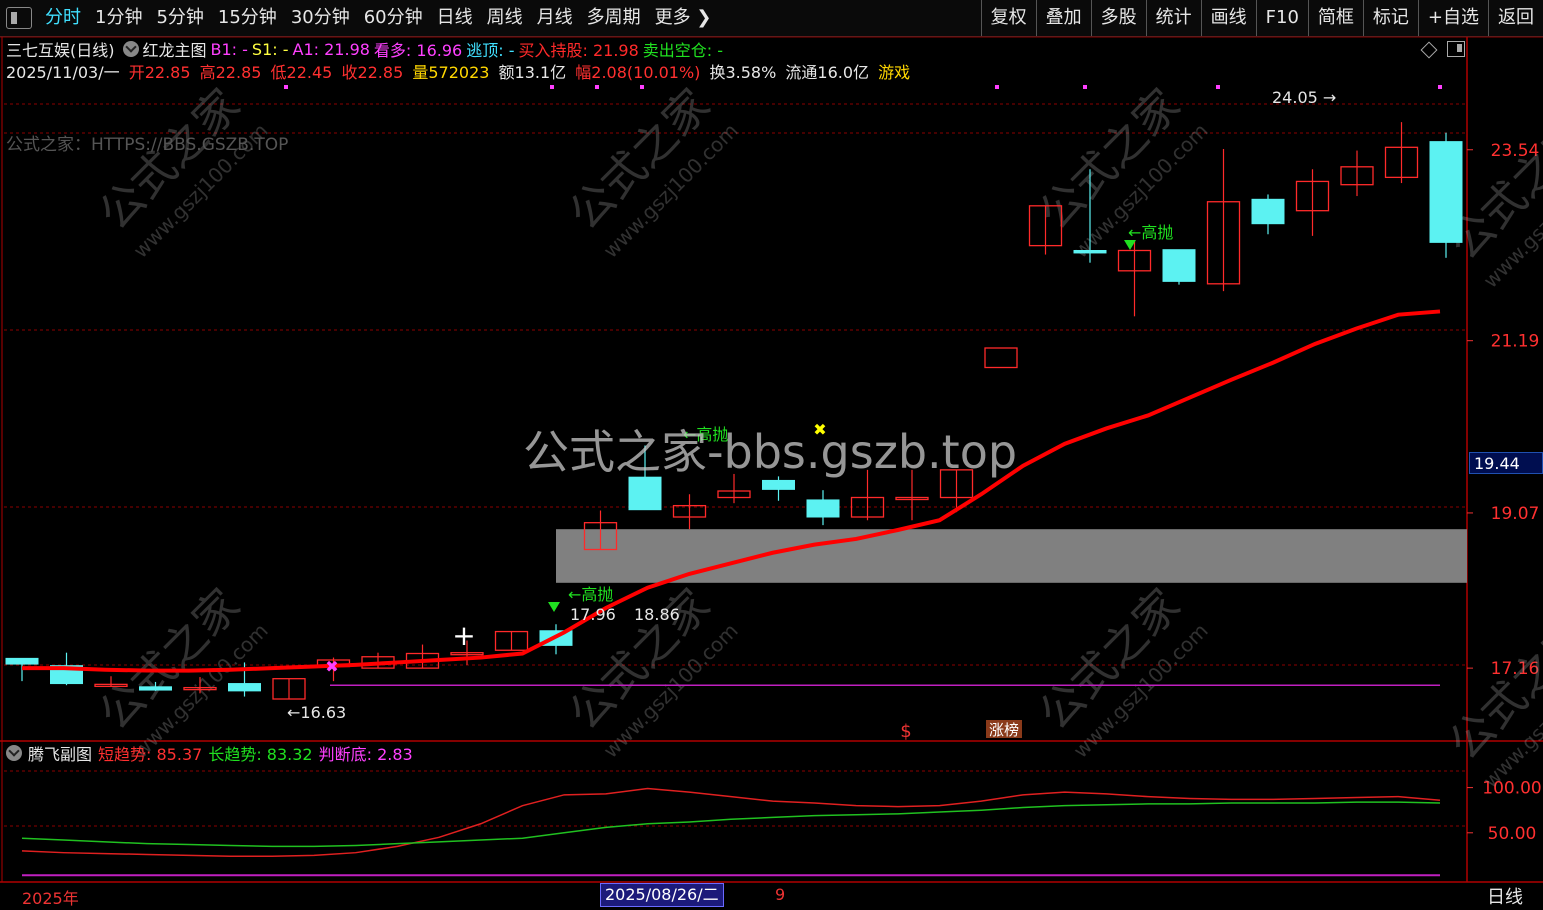 The width and height of the screenshot is (1543, 910). Describe the element at coordinates (662, 895) in the screenshot. I see `date-cursor-label: 2025/08/26/二` at that location.